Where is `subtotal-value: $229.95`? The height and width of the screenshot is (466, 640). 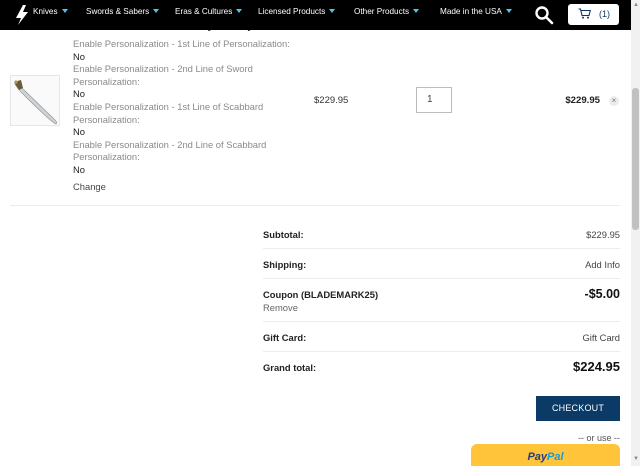 subtotal-value: $229.95 is located at coordinates (603, 234).